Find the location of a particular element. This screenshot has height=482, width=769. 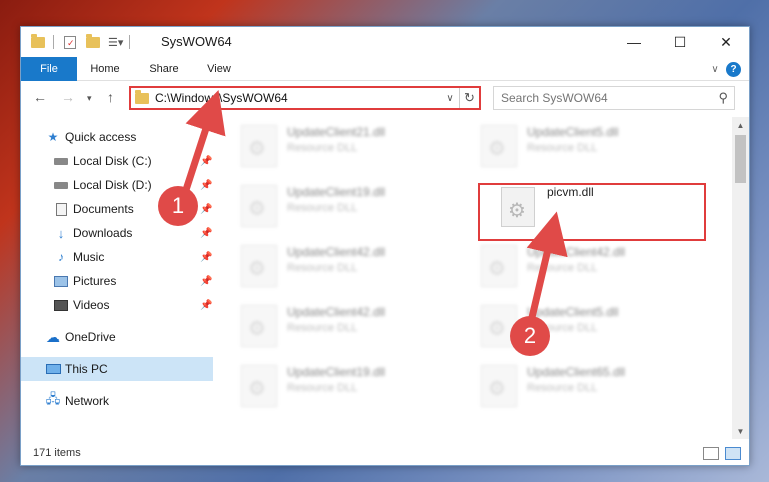

up-arrow-icon: ↑ is located at coordinates (110, 97).